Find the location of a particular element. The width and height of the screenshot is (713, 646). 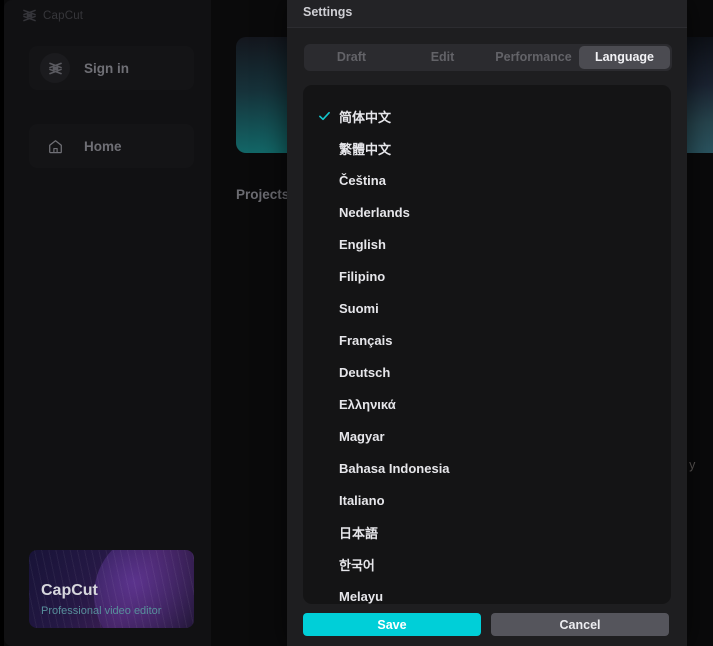

language-item-label: Ελληνικά is located at coordinates (367, 404).